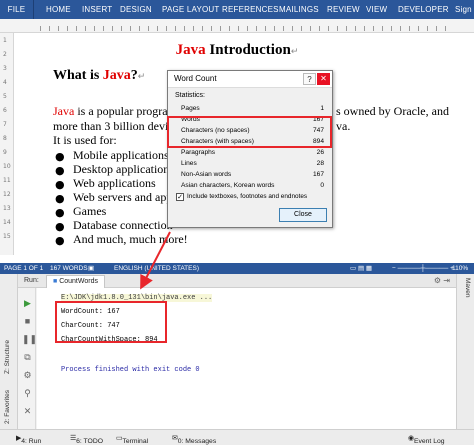 Image resolution: width=474 pixels, height=445 pixels. I want to click on ruler-number: 8, so click(5, 138).